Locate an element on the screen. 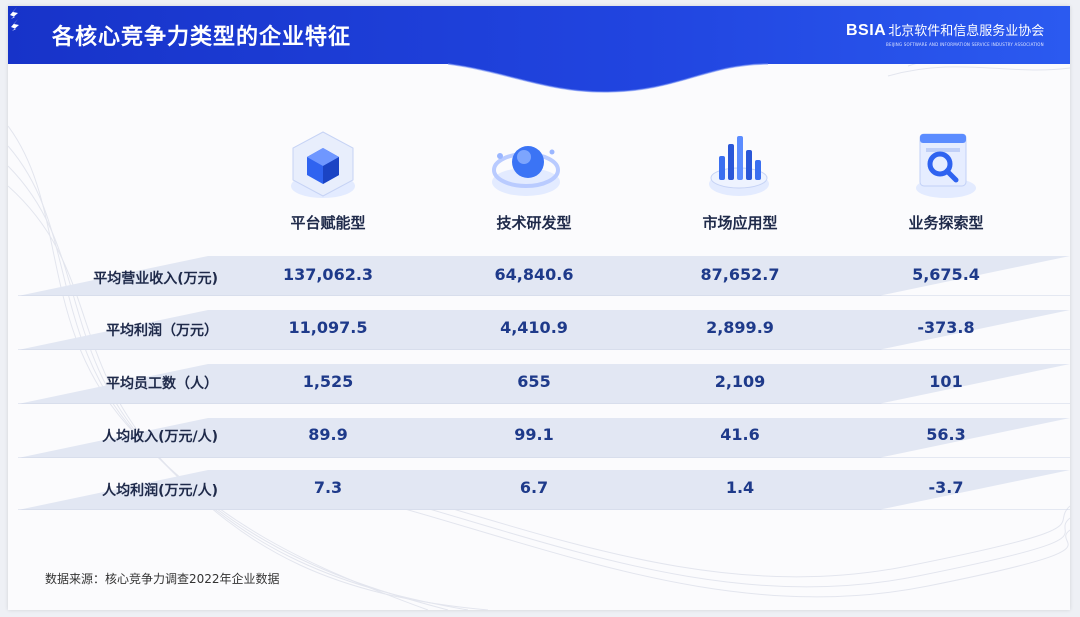 This screenshot has width=1080, height=617. col-header-platform: 平台赋能型 is located at coordinates (328, 223).